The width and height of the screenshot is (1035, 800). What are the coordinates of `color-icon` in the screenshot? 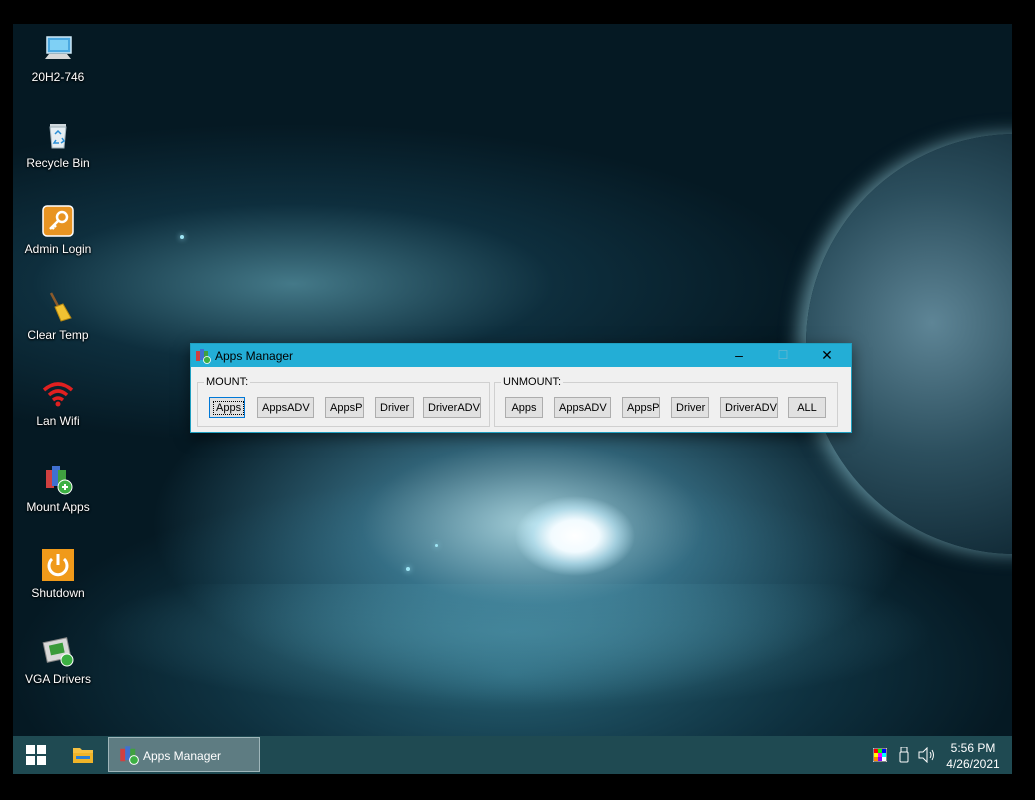 It's located at (880, 755).